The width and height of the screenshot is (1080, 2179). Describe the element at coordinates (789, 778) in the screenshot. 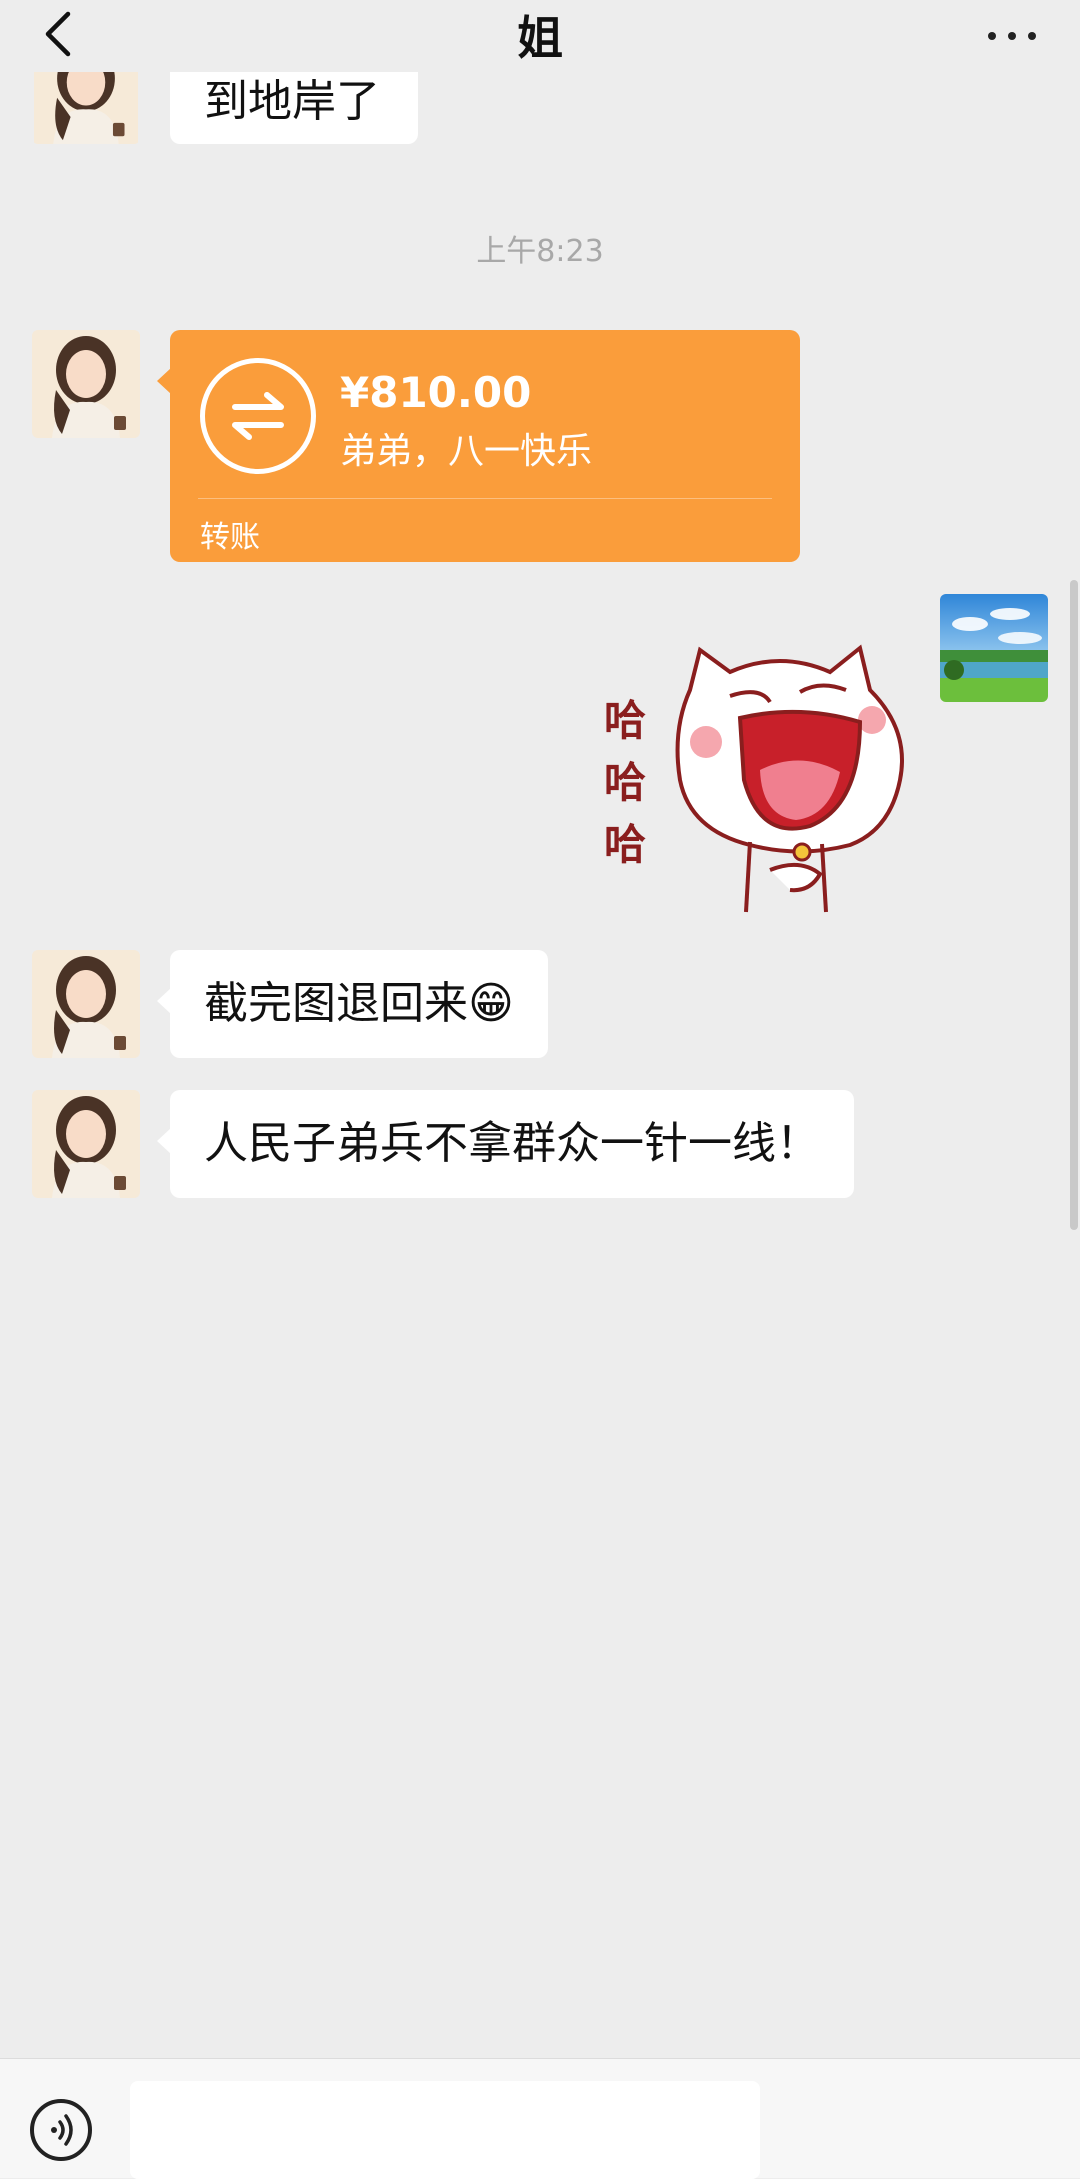

I see `laughing-cat-icon` at that location.